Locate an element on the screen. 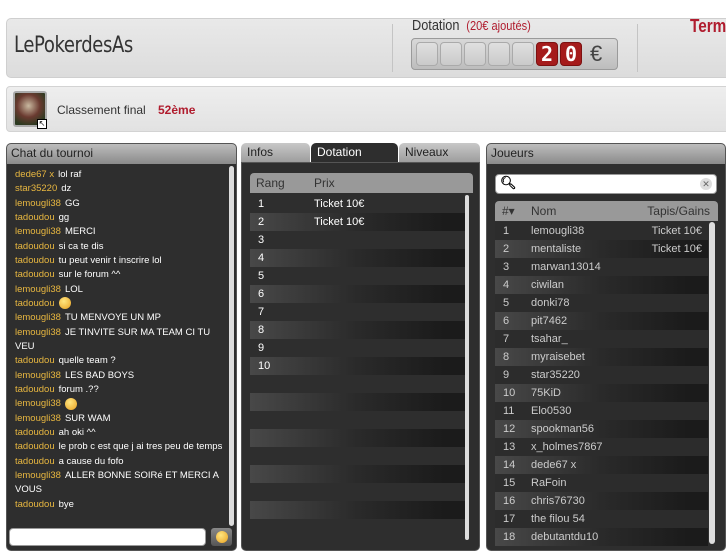 The width and height of the screenshot is (726, 552). player-name: Elo0530 is located at coordinates (551, 411).